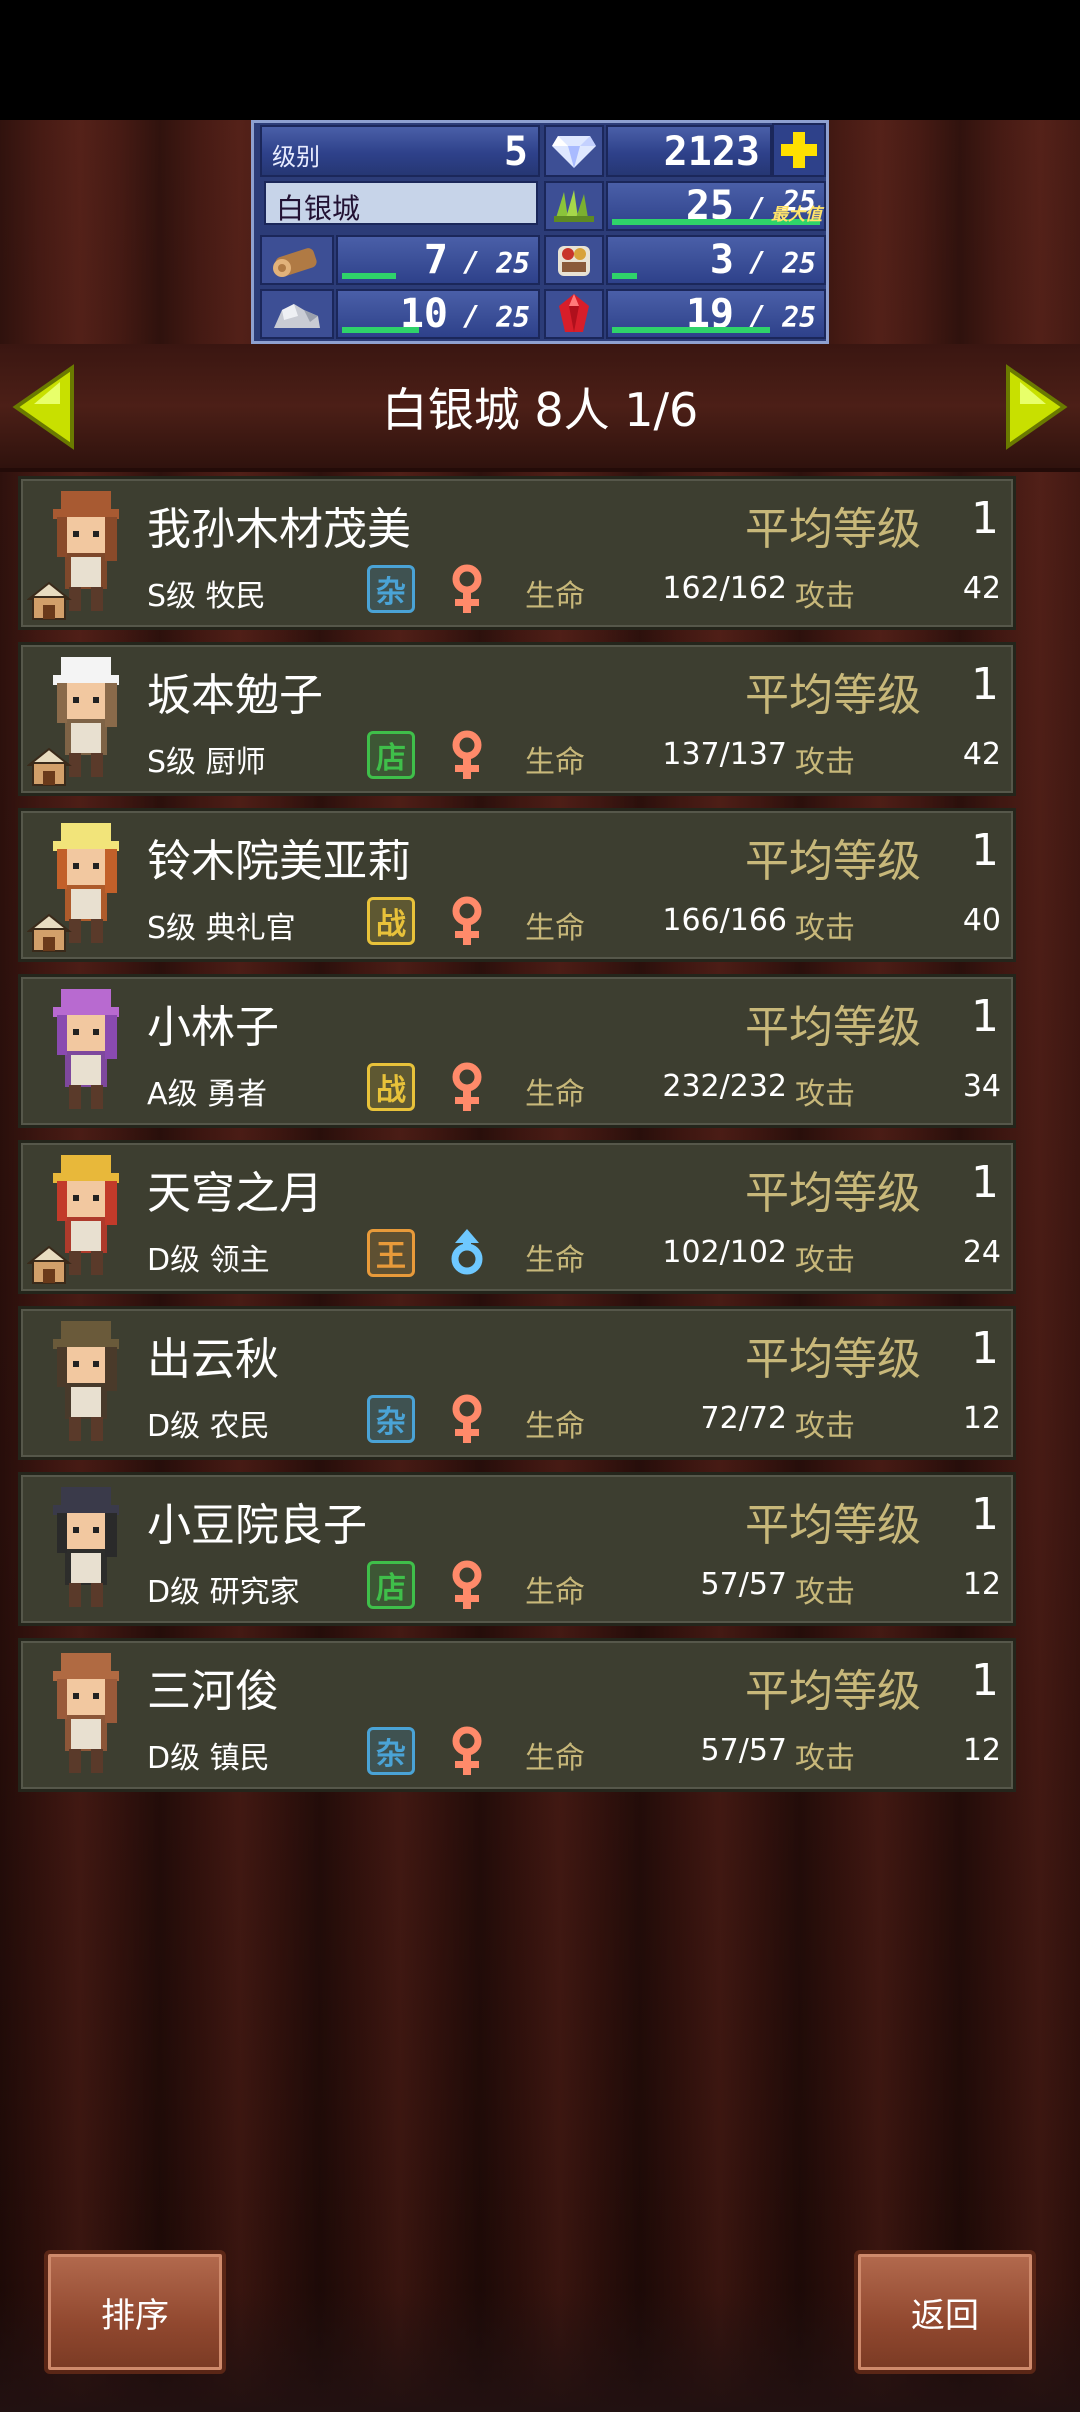 The width and height of the screenshot is (1080, 2412). What do you see at coordinates (517, 1217) in the screenshot?
I see `resident-card: 天穹之月 平均等级 1 D级 领主 王 生命 102/102 攻击 24` at bounding box center [517, 1217].